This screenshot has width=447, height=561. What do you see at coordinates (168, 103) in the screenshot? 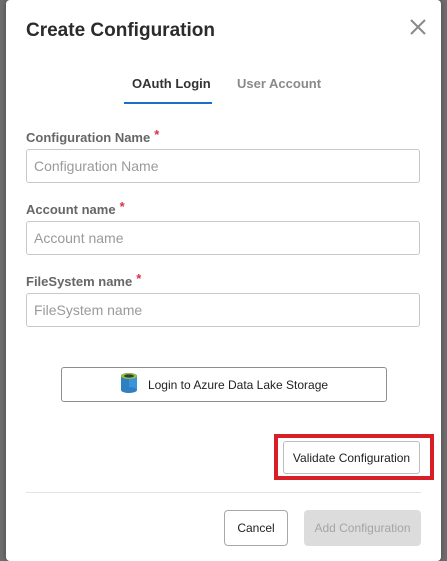
I see `active-tab-indicator` at bounding box center [168, 103].